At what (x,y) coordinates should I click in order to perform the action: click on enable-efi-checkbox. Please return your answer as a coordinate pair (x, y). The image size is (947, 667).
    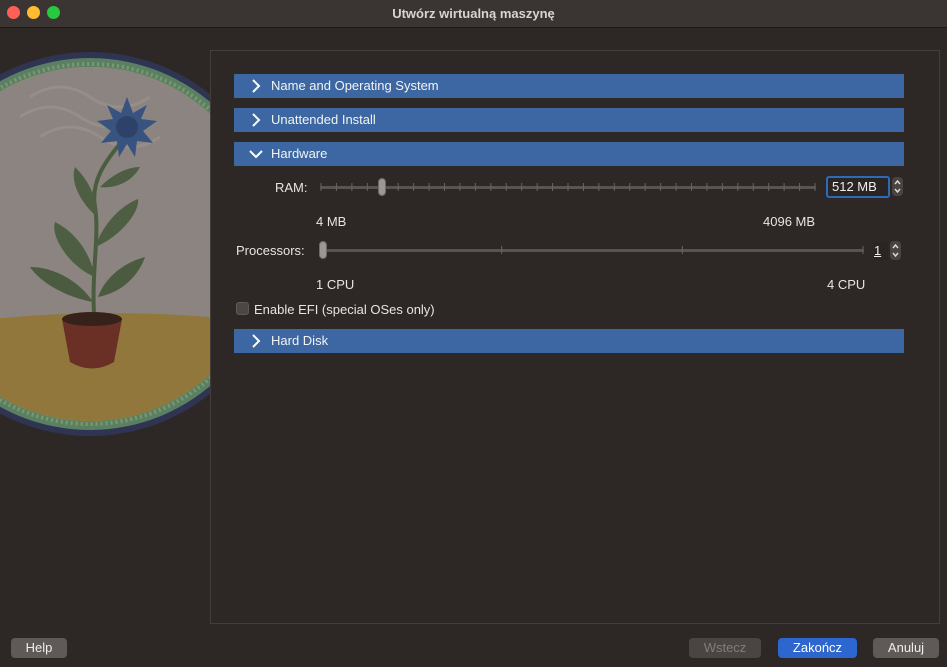
    Looking at the image, I should click on (242, 308).